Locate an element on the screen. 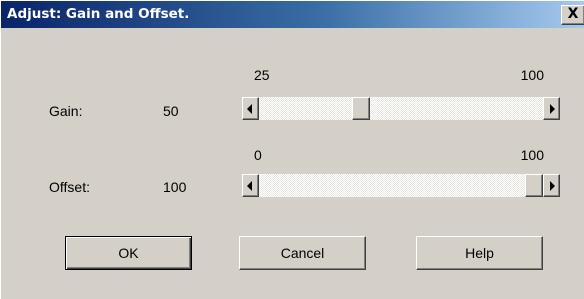  ok-button: OK is located at coordinates (128, 253).